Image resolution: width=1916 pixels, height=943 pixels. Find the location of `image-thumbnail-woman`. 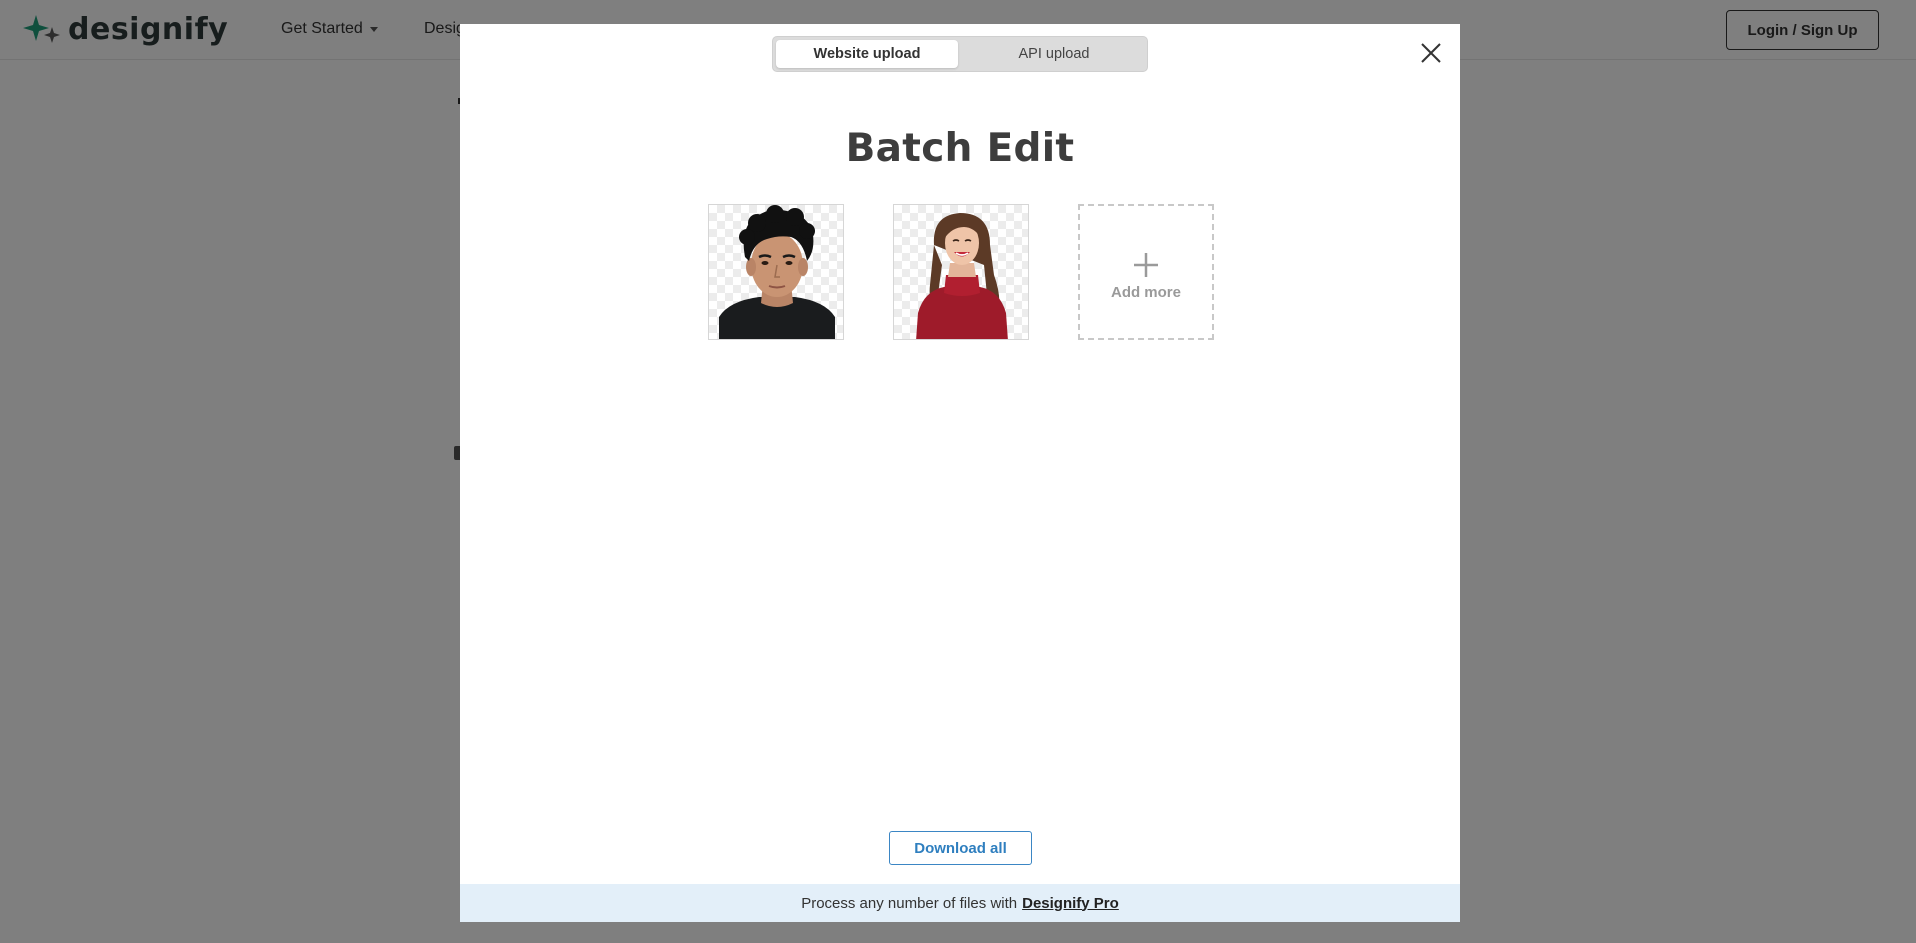

image-thumbnail-woman is located at coordinates (961, 272).